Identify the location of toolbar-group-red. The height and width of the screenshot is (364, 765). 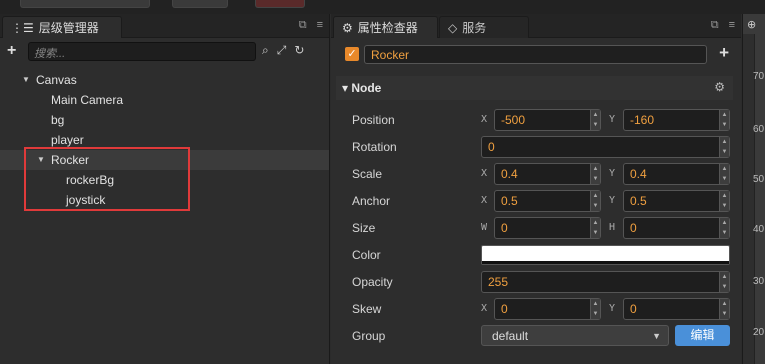
(280, 4).